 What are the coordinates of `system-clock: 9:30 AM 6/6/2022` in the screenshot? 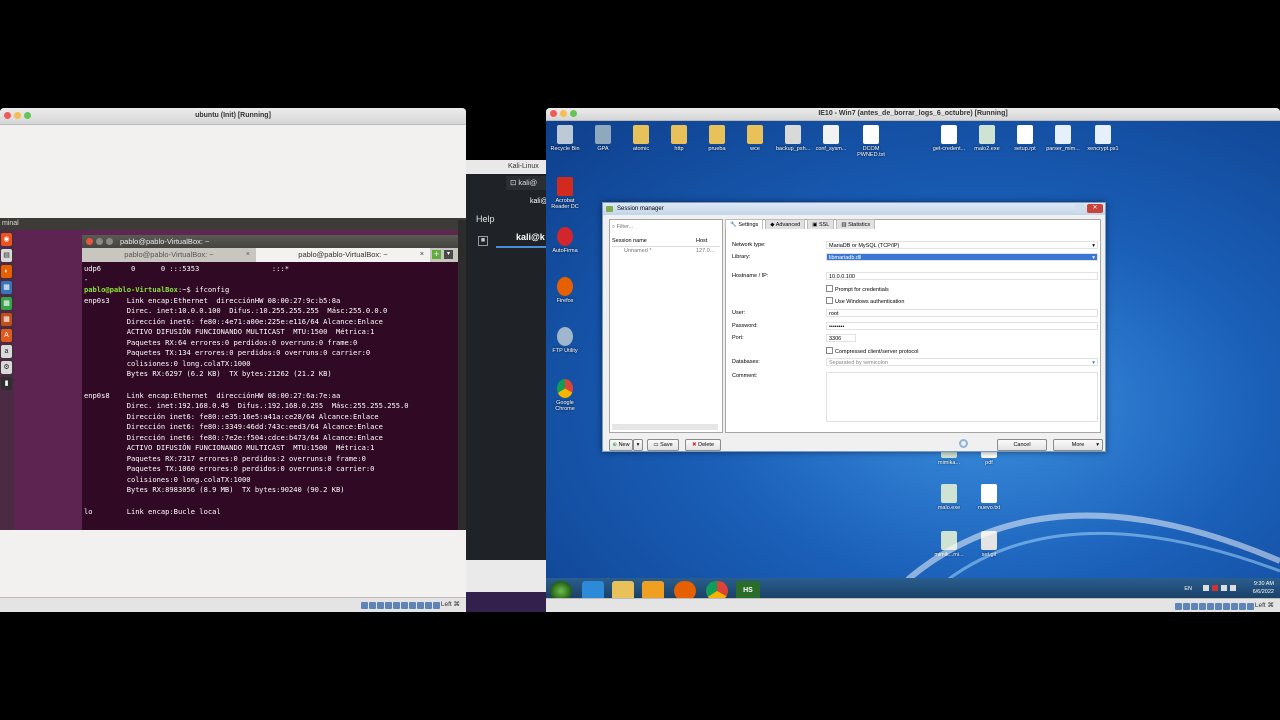 It's located at (1263, 588).